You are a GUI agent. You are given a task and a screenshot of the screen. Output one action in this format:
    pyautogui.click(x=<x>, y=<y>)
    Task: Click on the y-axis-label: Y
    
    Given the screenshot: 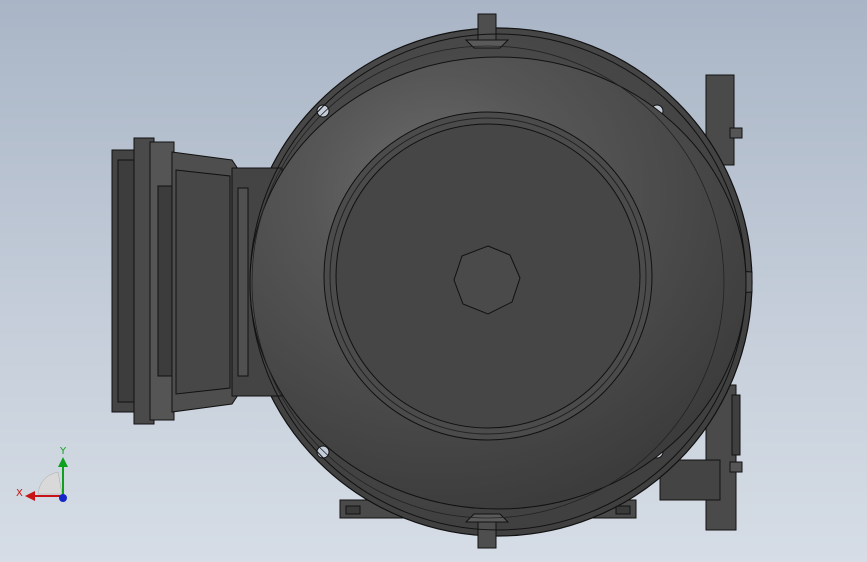 What is the action you would take?
    pyautogui.click(x=63, y=451)
    